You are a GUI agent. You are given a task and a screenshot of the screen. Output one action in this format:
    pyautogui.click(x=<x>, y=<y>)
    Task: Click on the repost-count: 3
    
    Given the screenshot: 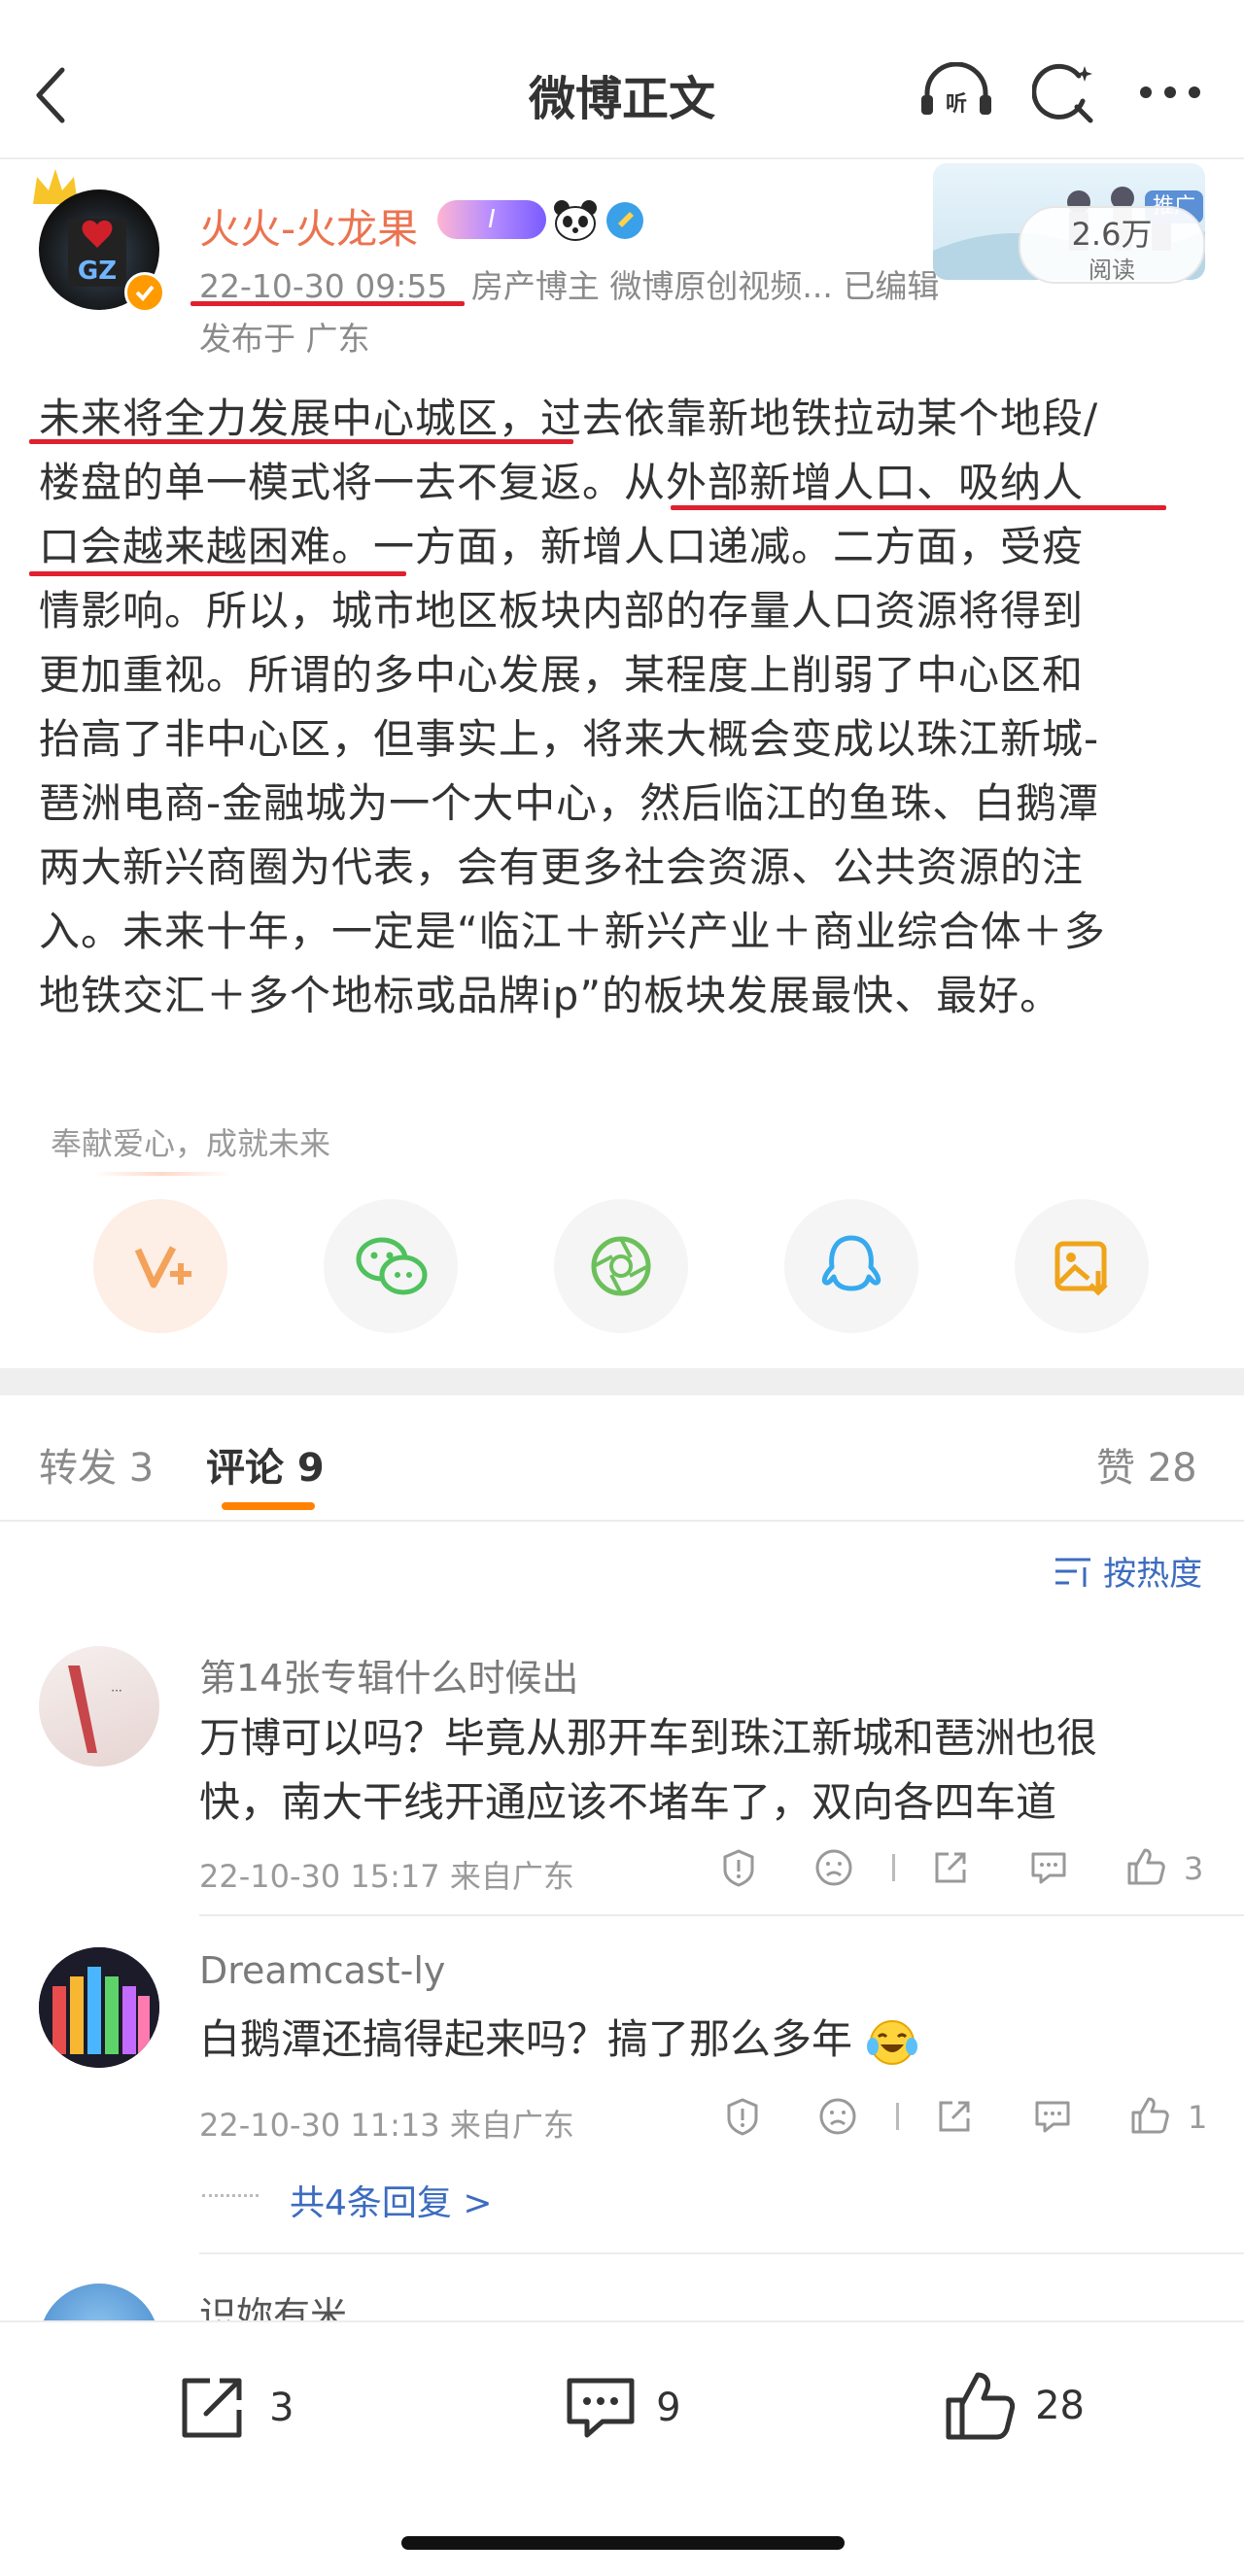 What is the action you would take?
    pyautogui.click(x=281, y=2408)
    